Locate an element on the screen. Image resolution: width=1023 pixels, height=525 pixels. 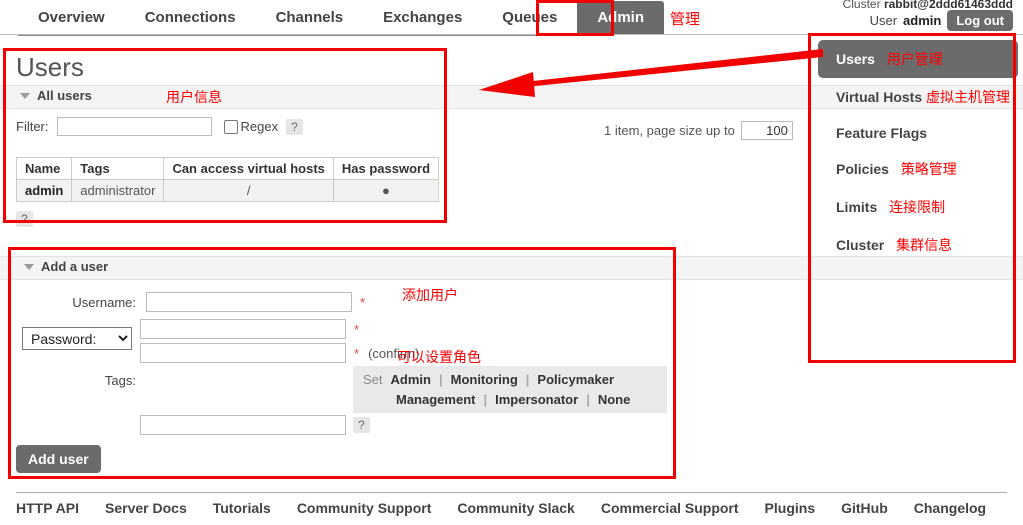
password-required-mark: * is located at coordinates (357, 329).